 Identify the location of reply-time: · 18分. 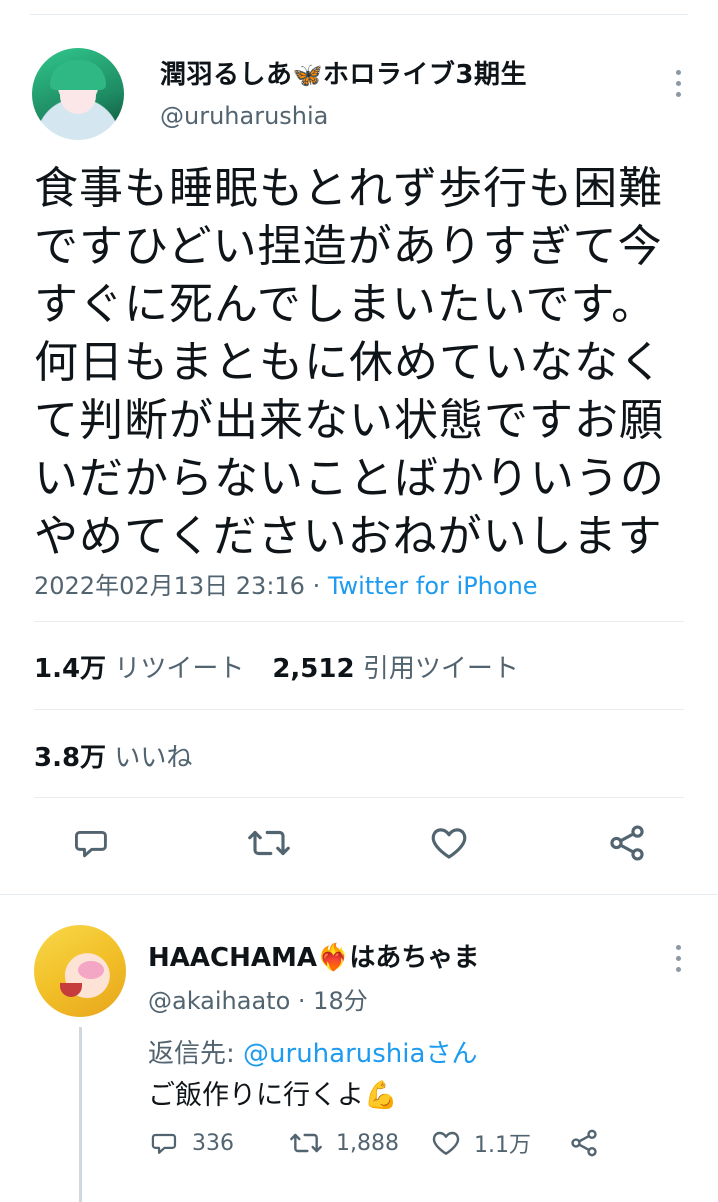
(329, 1001).